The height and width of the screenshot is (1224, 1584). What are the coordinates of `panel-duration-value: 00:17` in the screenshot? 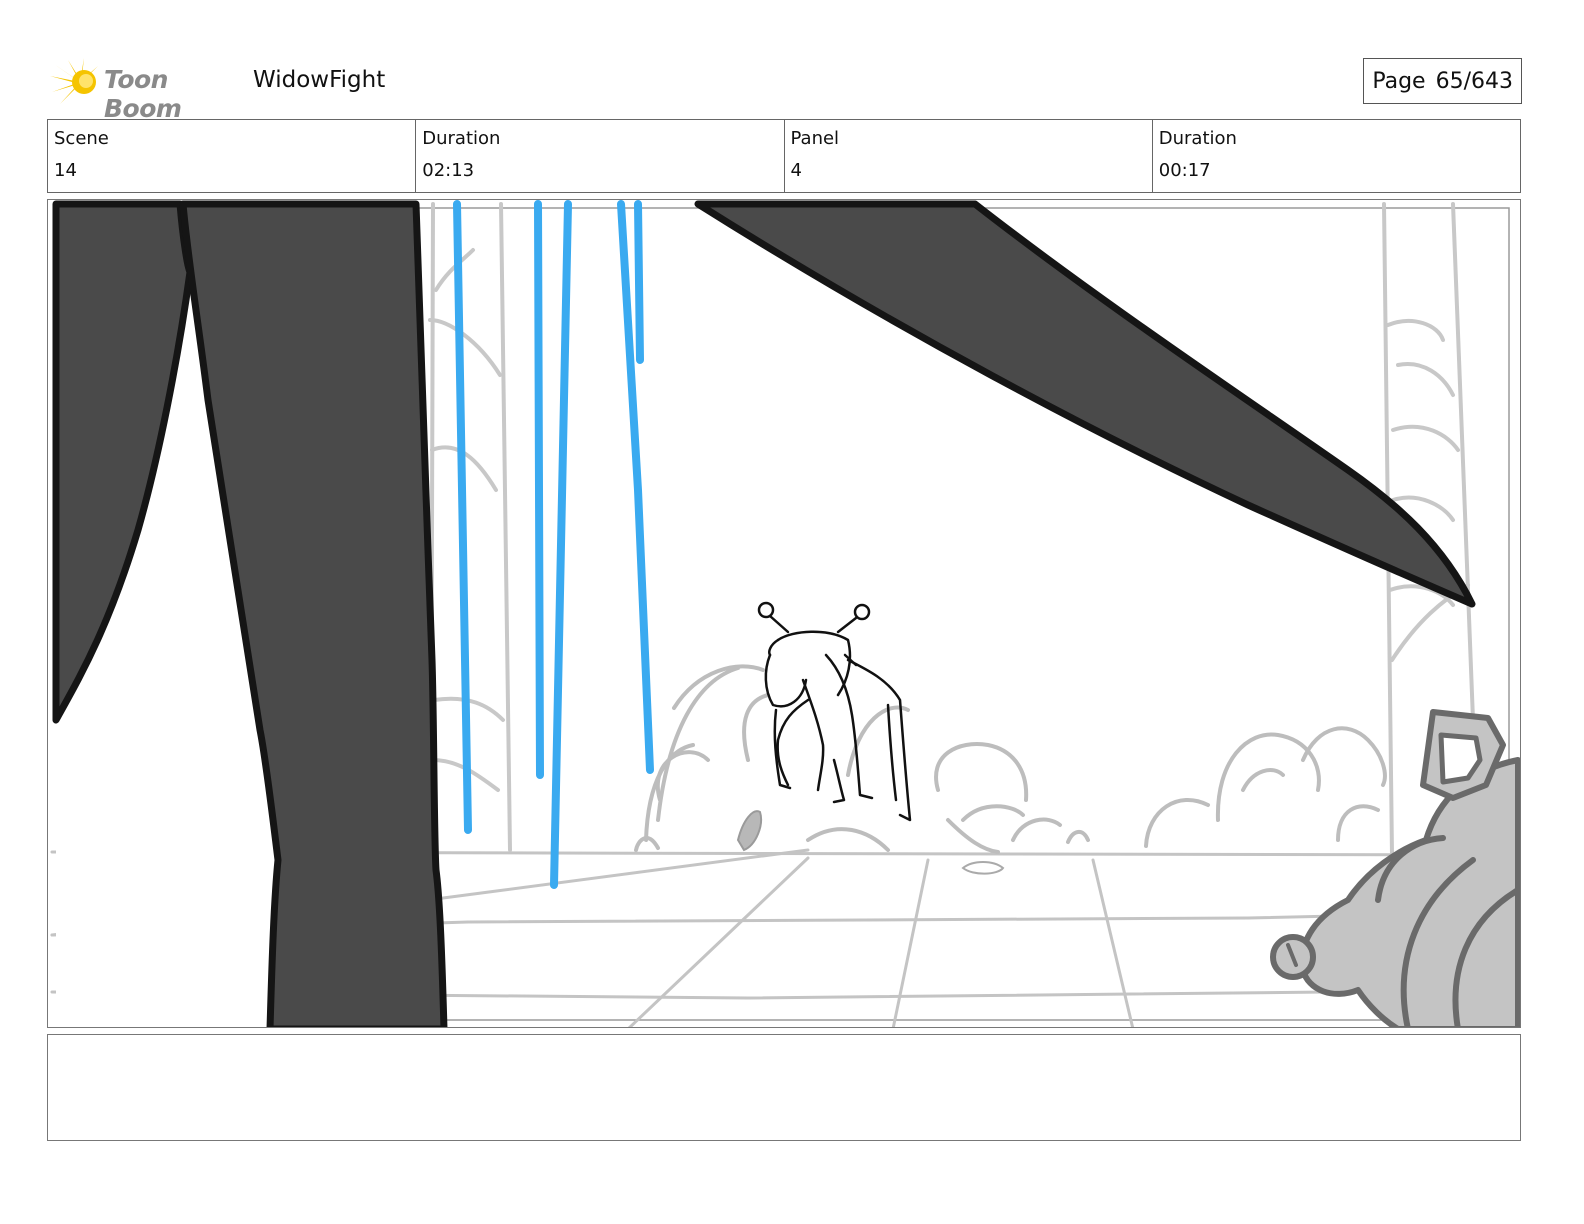 It's located at (1184, 170).